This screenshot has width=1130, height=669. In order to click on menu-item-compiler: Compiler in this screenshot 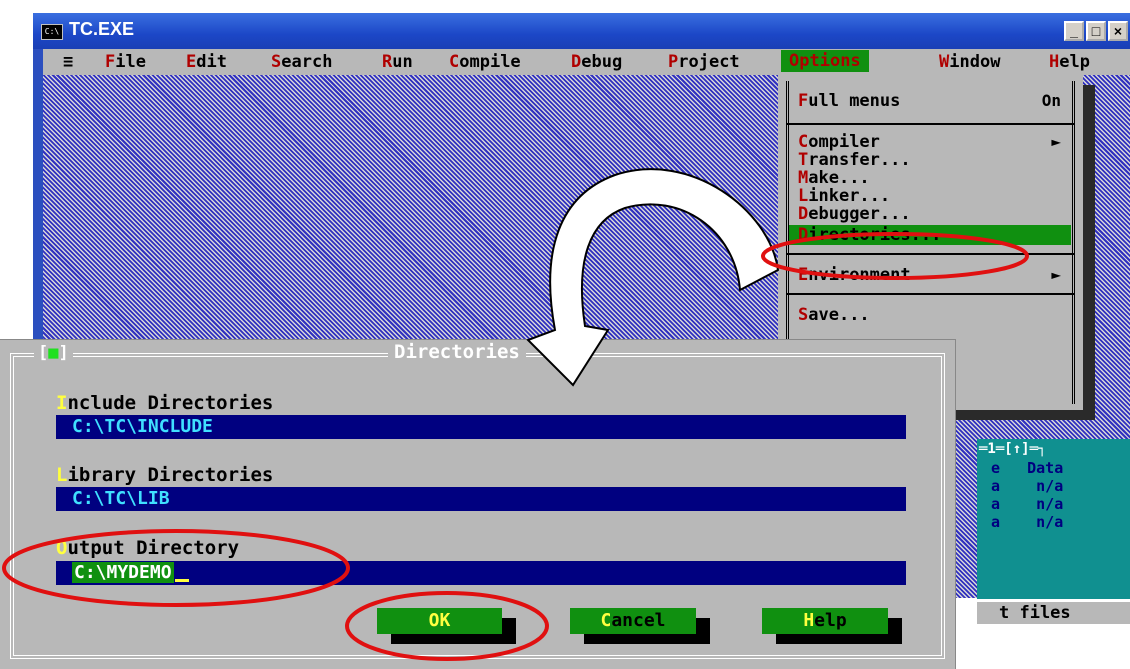, I will do `click(839, 142)`.